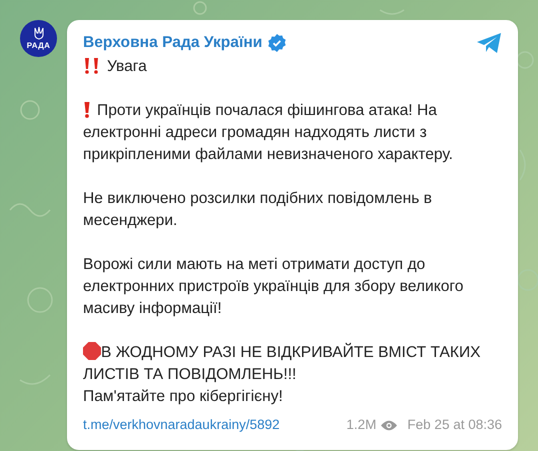  What do you see at coordinates (282, 363) in the screenshot?
I see `message-text: В ЖОДНОМУ РАЗІ НЕ ВІДКРИВАЙТЕ ВМІСТ ТАКИХ ЛИСТІВ ТА ПОВІДОМЛЕНЬ!!!` at bounding box center [282, 363].